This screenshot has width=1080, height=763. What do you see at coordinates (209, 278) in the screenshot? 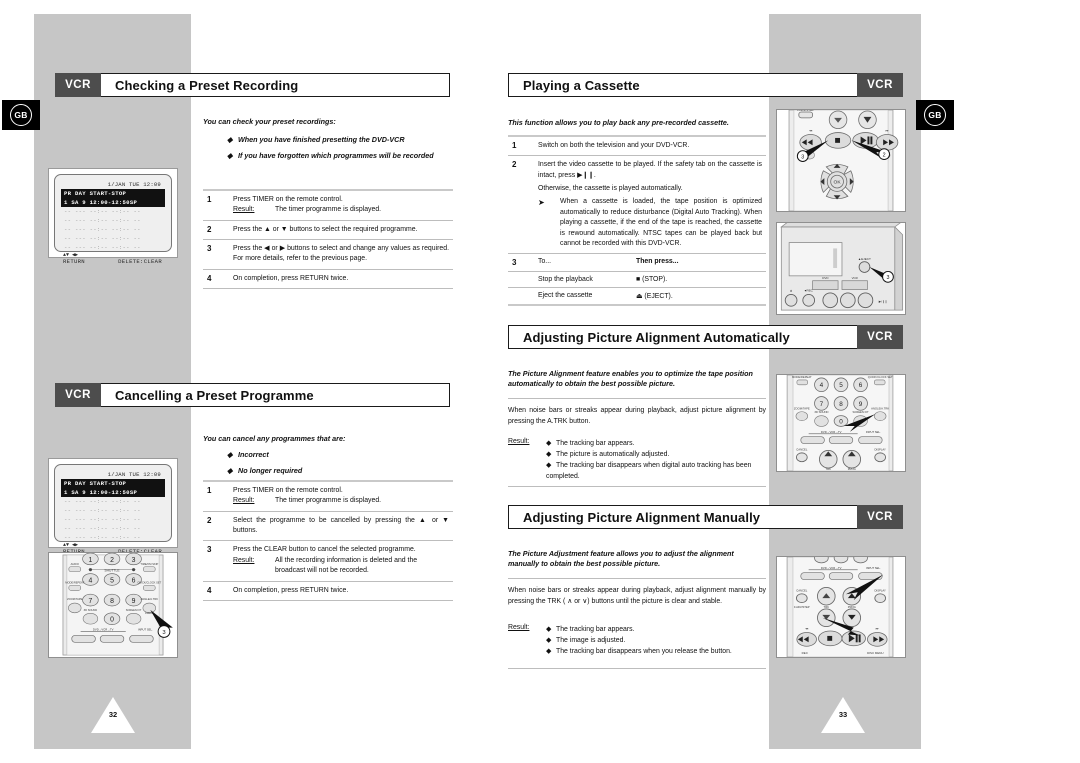
I see `step-number: 4` at bounding box center [209, 278].